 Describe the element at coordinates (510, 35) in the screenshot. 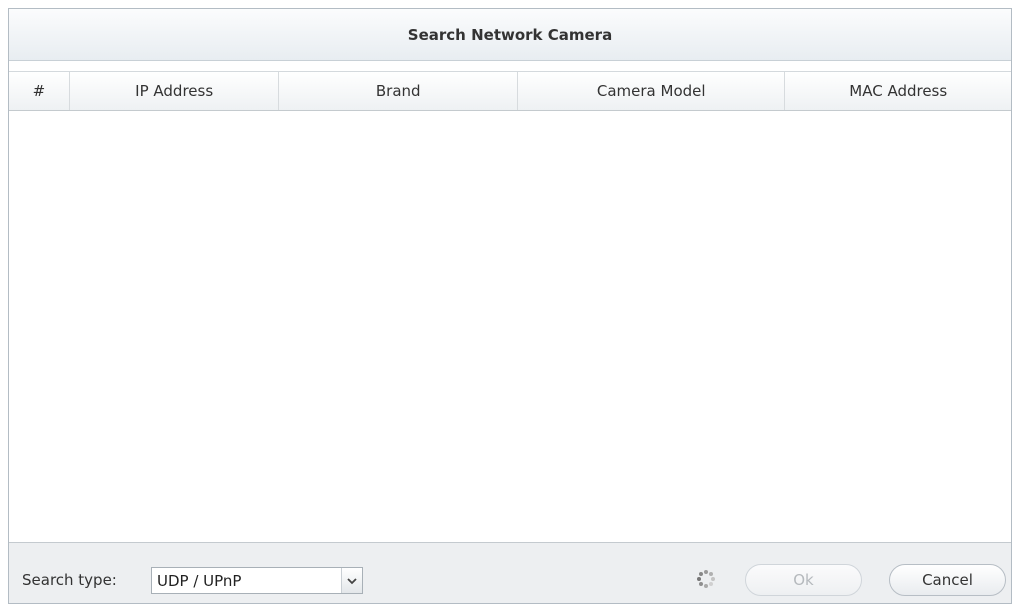

I see `dialog-title: Search Network Camera` at that location.